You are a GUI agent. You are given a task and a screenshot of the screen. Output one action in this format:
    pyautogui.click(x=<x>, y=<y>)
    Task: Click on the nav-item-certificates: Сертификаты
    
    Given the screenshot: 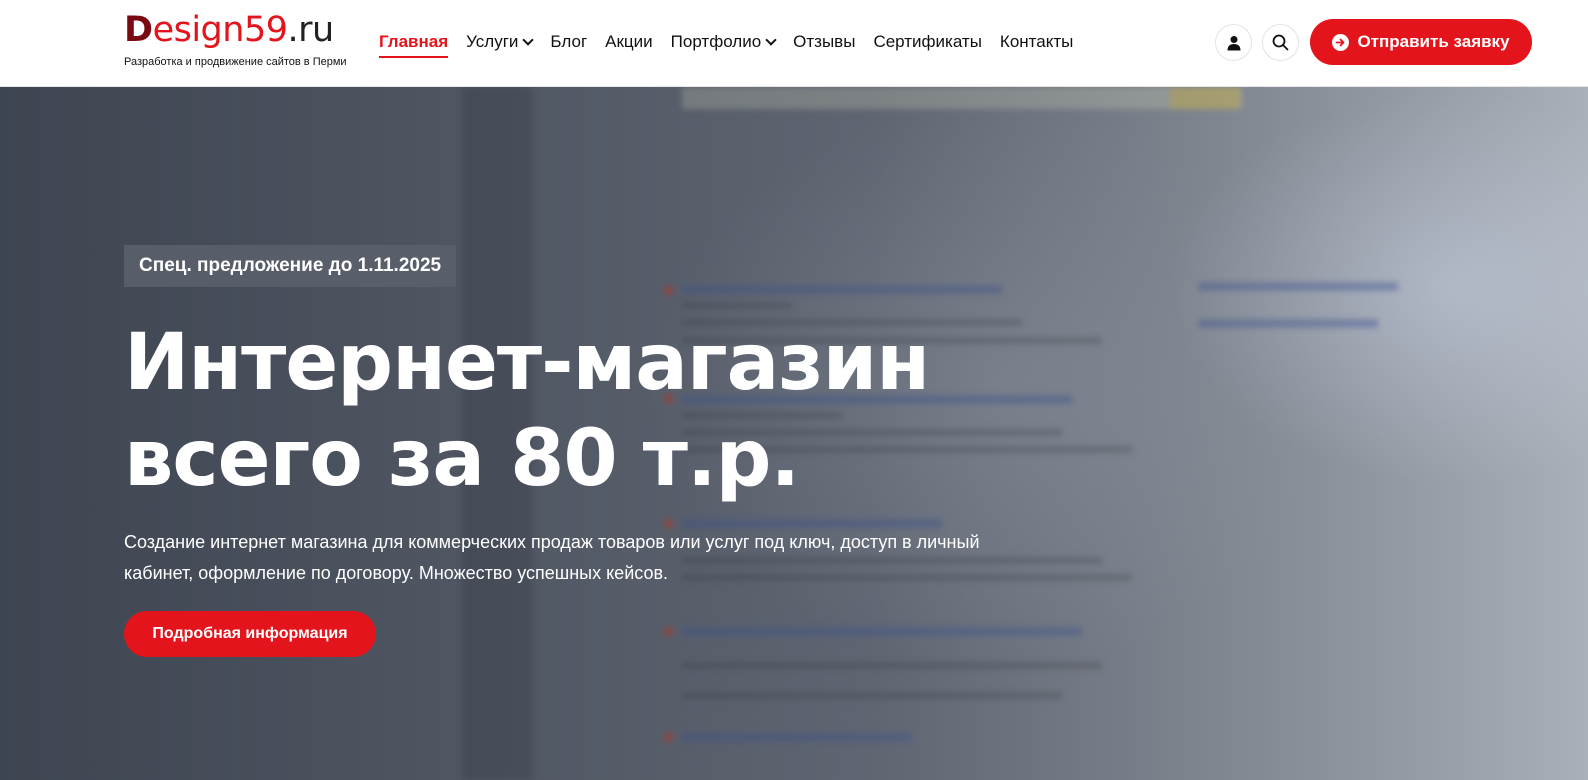 What is the action you would take?
    pyautogui.click(x=927, y=42)
    